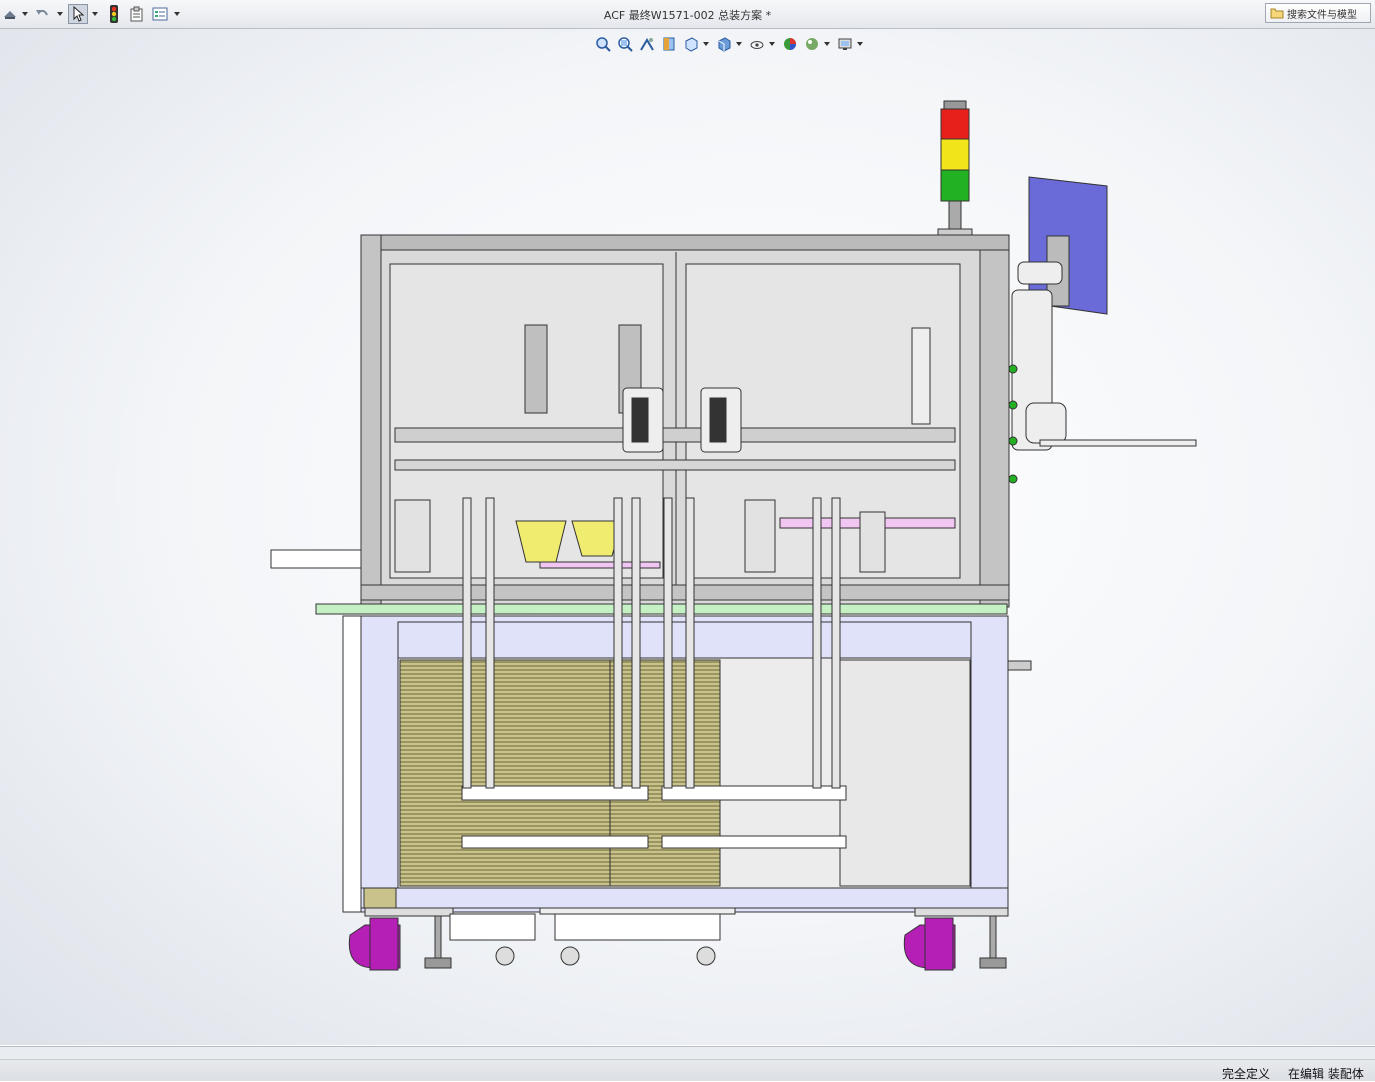 Image resolution: width=1375 pixels, height=1082 pixels. What do you see at coordinates (845, 44) in the screenshot?
I see `view-settings-icon` at bounding box center [845, 44].